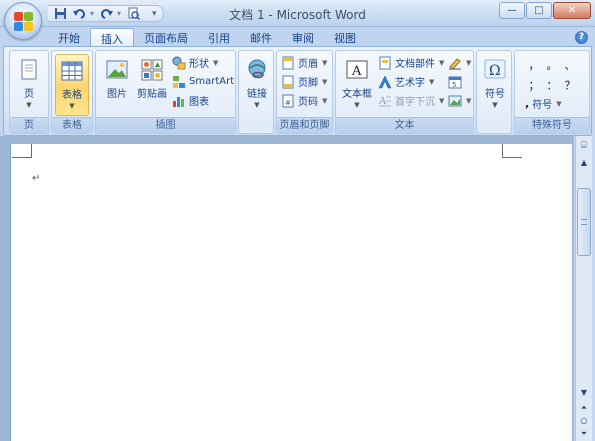 Image resolution: width=595 pixels, height=441 pixels. What do you see at coordinates (357, 85) in the screenshot?
I see `textbox-button: A 文本框 ▼` at bounding box center [357, 85].